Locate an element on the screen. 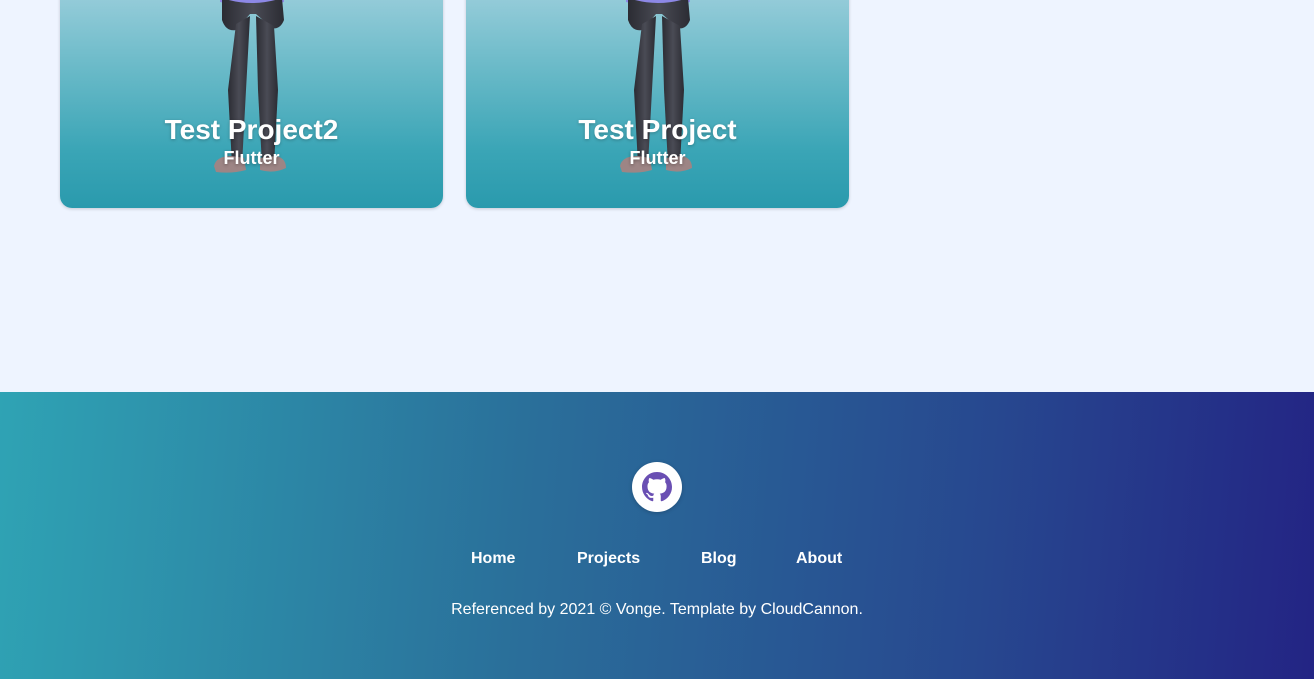  github-link is located at coordinates (657, 487).